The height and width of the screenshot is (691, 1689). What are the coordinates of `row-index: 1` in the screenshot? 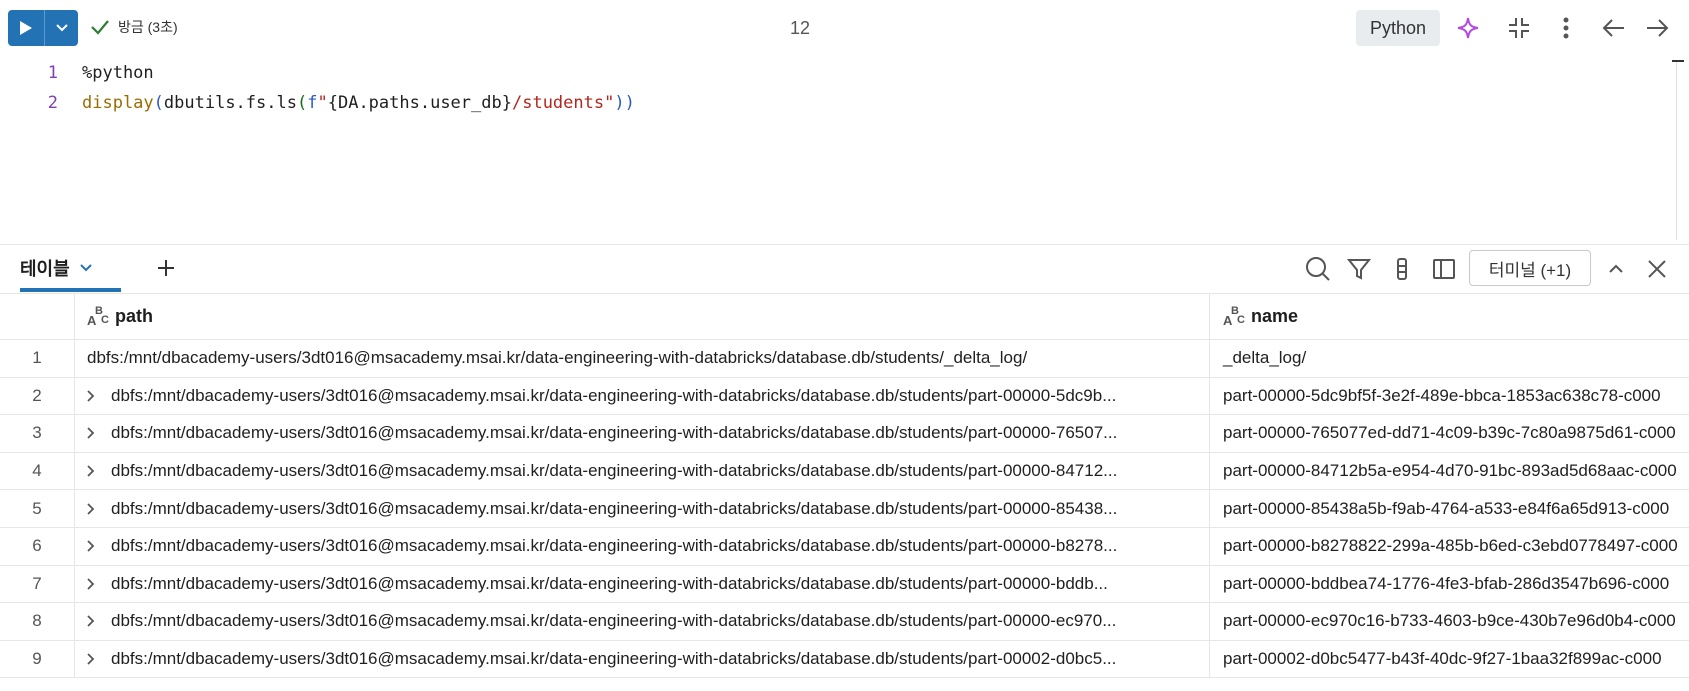 It's located at (37, 358).